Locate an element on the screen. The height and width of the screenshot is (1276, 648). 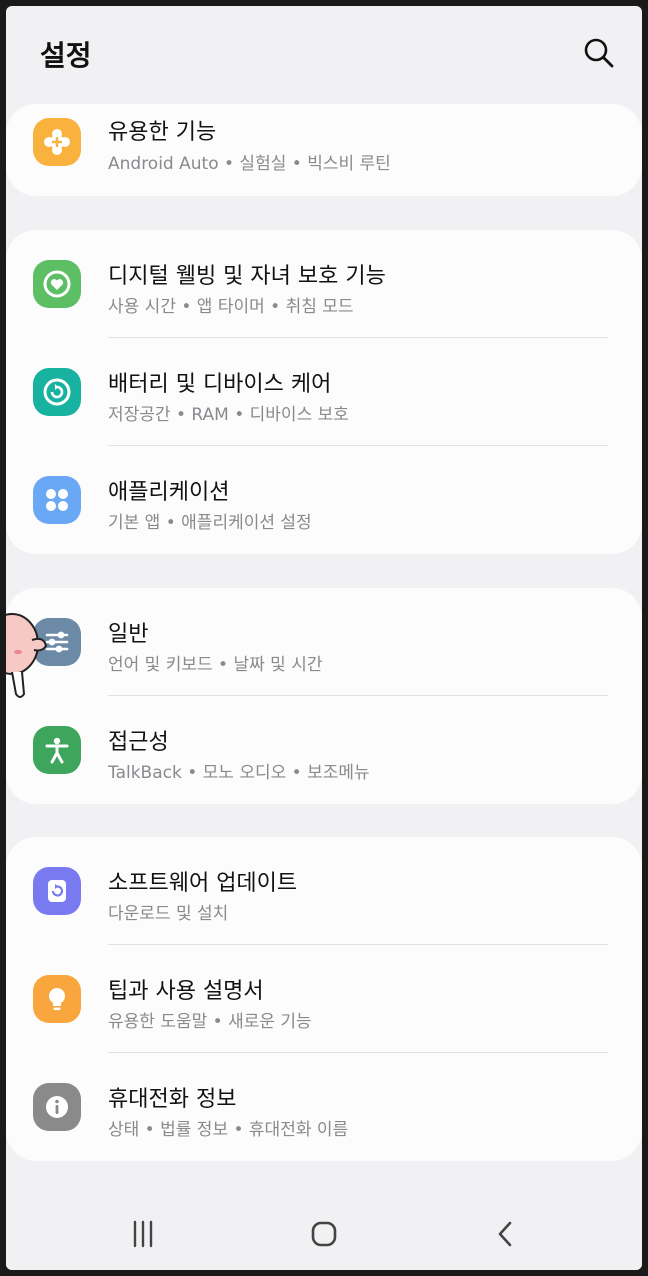
item-subtitle: 유용한 도움말 • 새로운 기능 is located at coordinates (210, 1022).